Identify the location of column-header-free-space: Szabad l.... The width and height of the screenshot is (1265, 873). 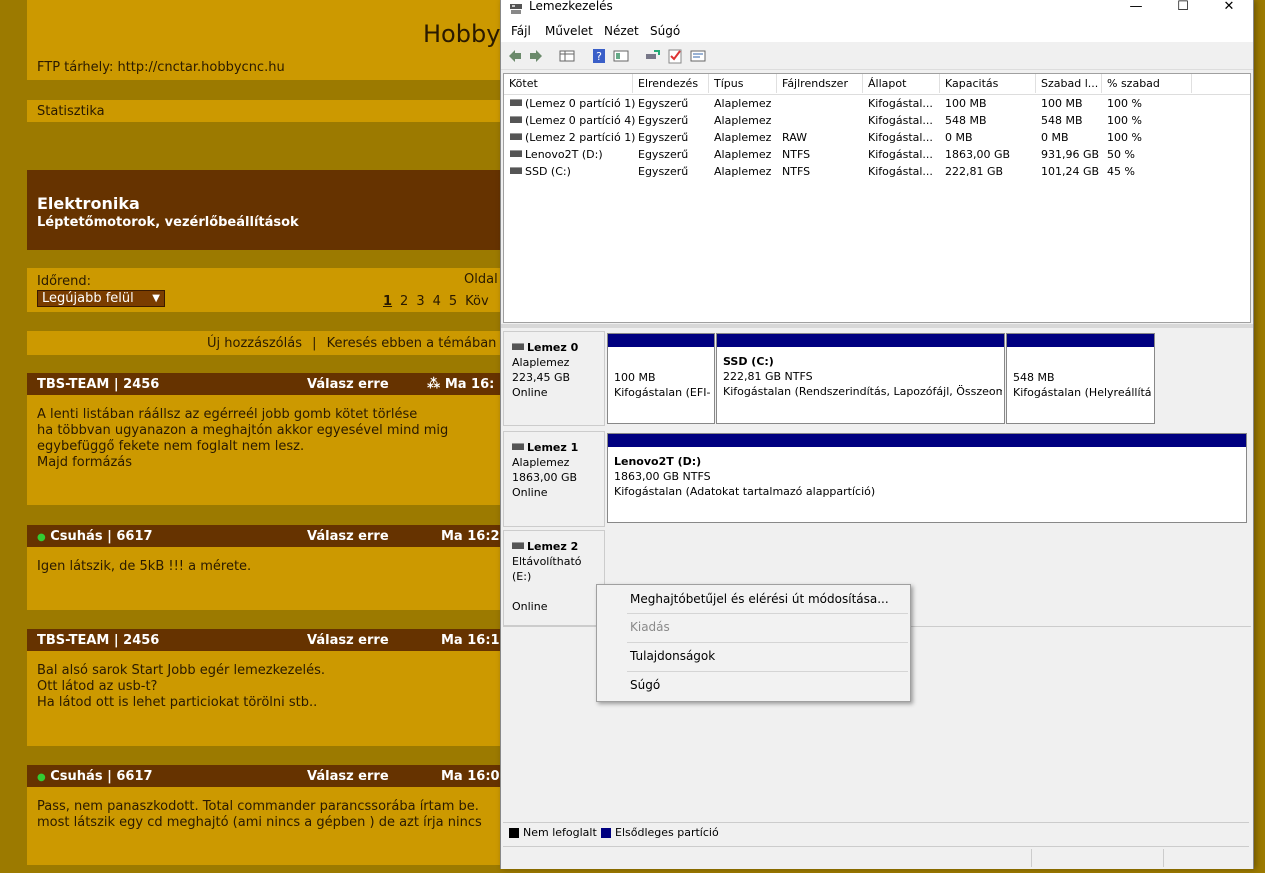
(1069, 83).